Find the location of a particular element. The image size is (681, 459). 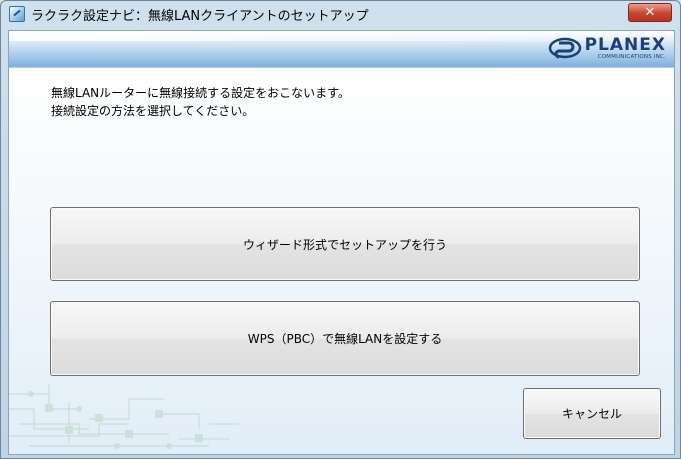

wps-setup-button: WPS（PBC）で無線LANを設定する is located at coordinates (345, 338).